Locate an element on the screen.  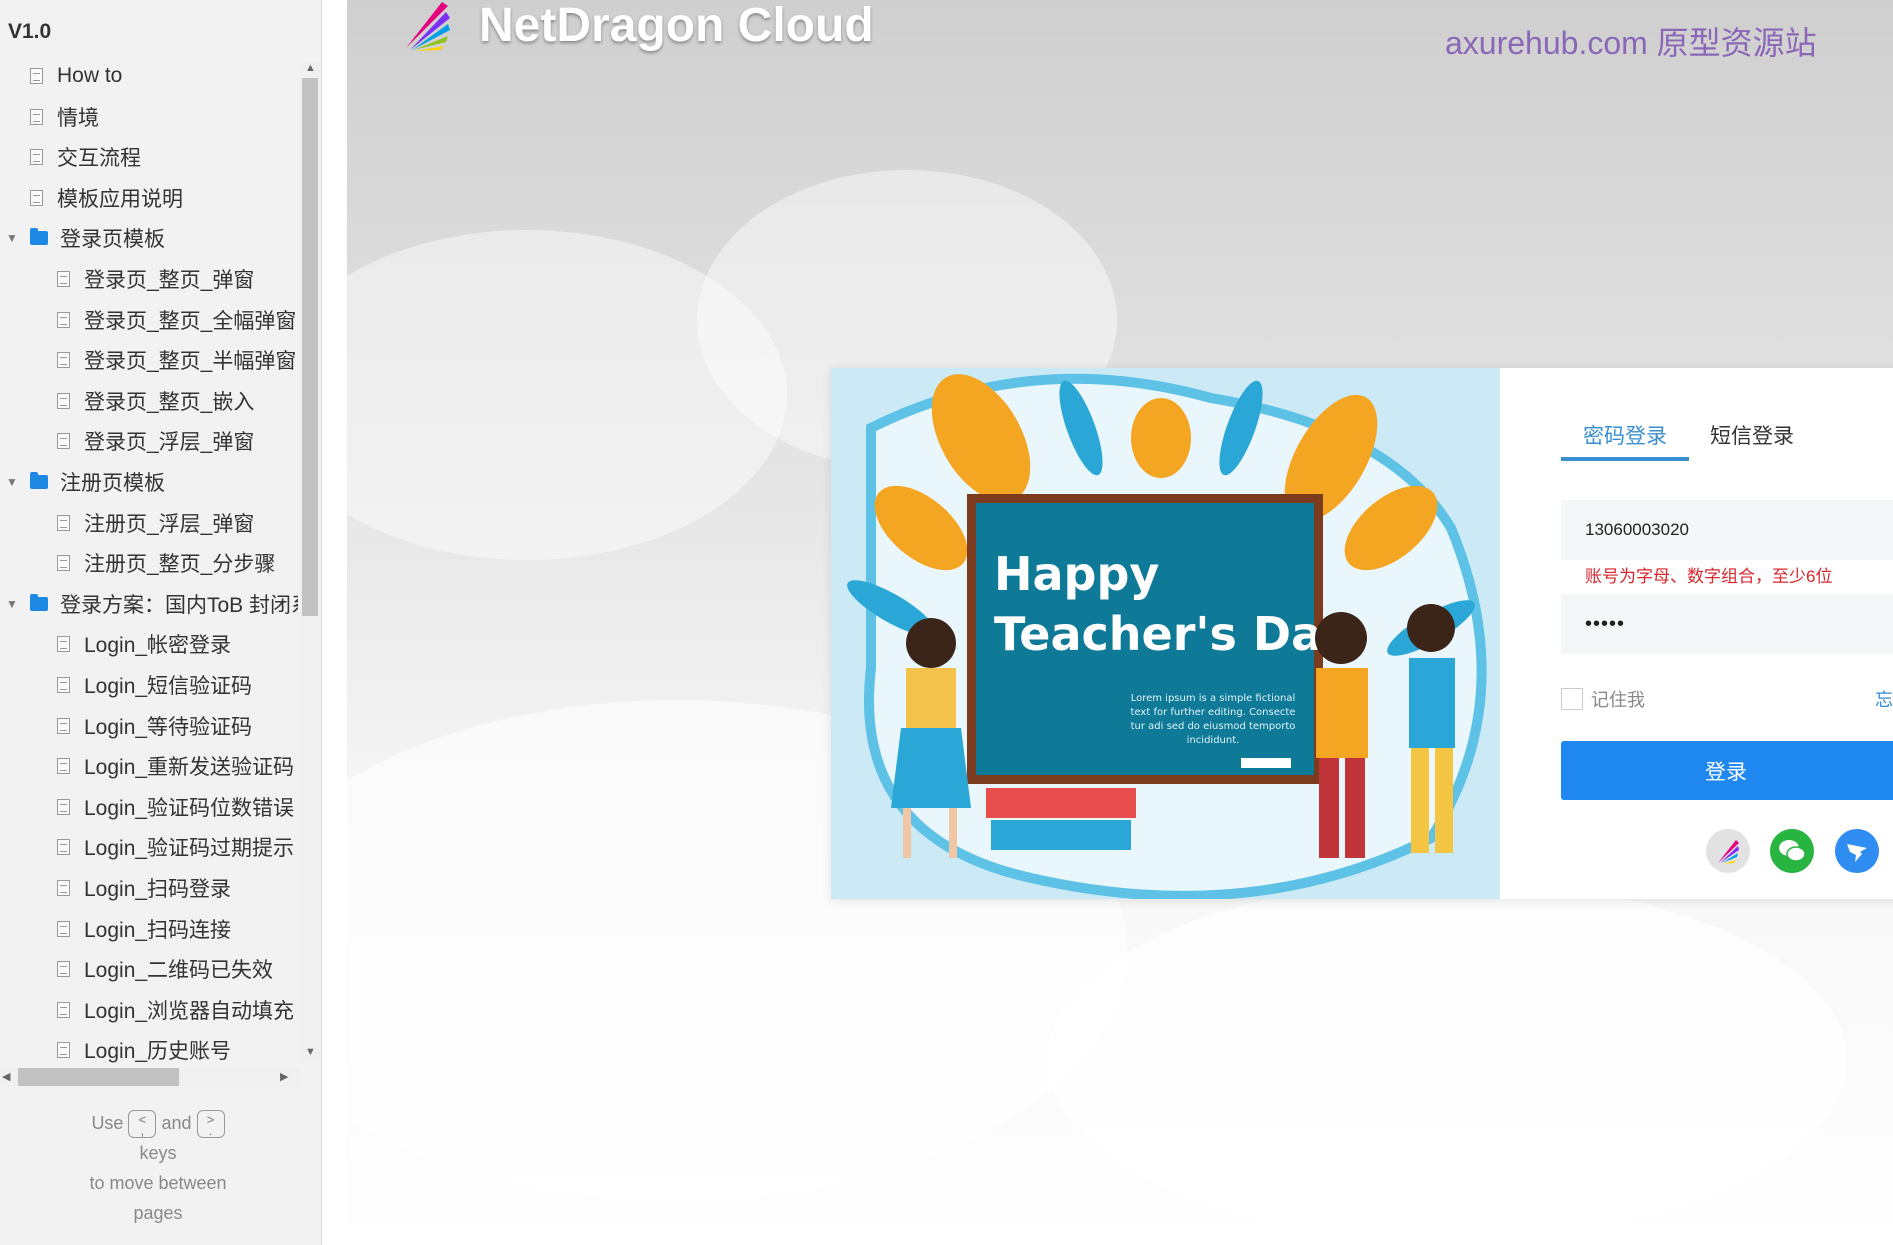
hint-text: Use is located at coordinates (107, 1123).